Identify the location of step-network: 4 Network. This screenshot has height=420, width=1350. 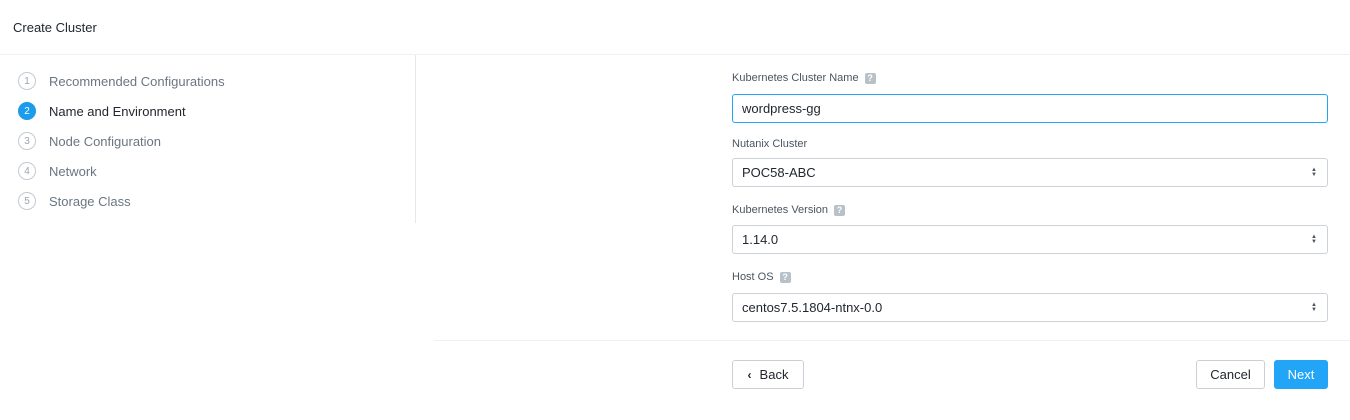
(57, 171).